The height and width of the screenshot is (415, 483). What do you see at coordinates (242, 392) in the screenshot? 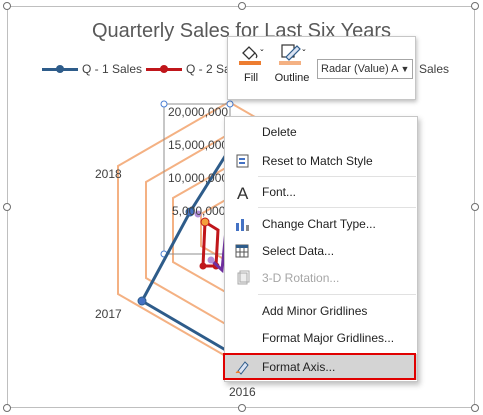
I see `category-label: 2016` at bounding box center [242, 392].